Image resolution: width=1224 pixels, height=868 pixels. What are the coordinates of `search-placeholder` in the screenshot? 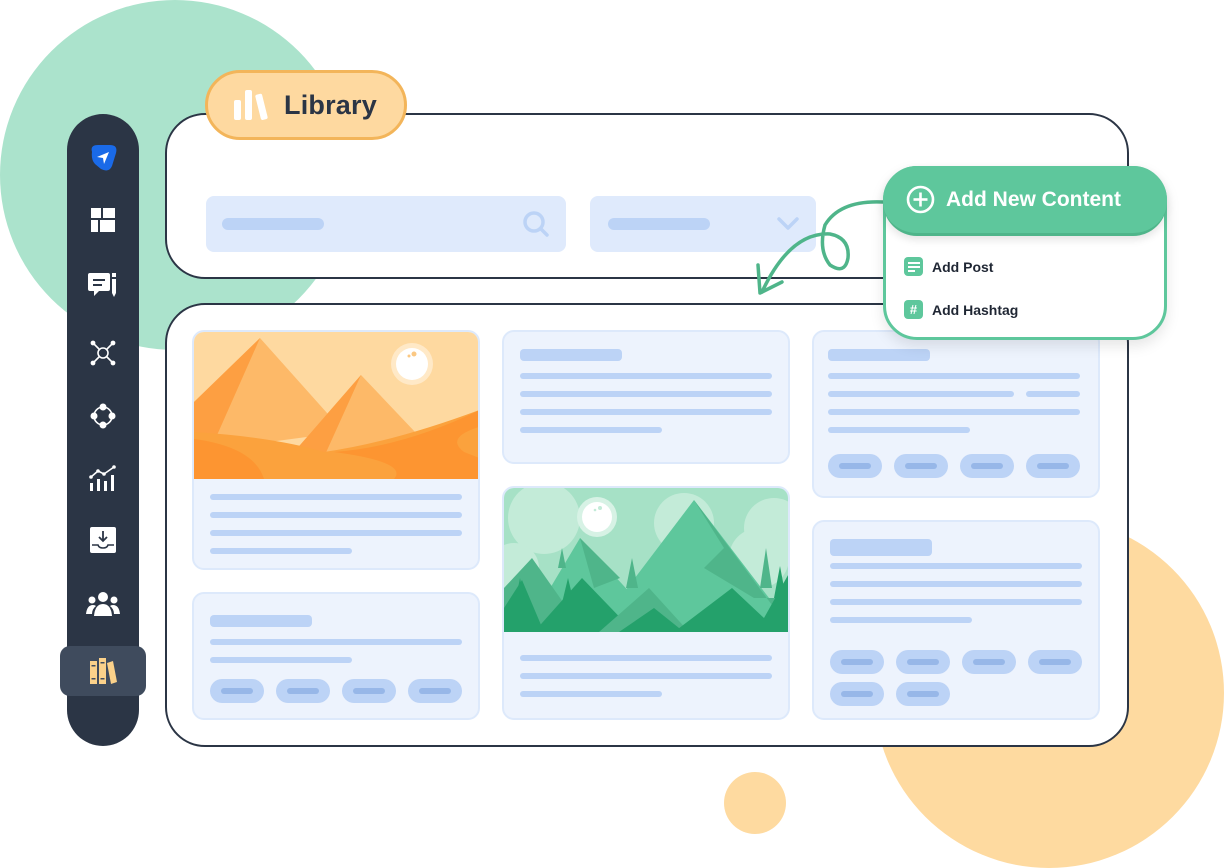 It's located at (273, 224).